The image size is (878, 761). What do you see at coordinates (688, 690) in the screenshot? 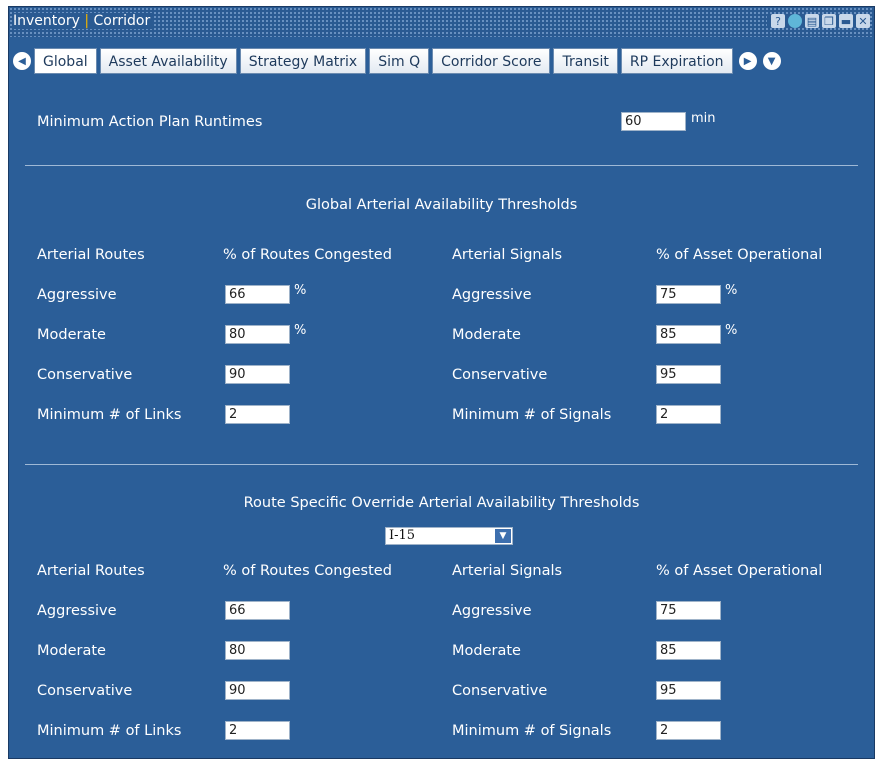
I see `override-signal-conservative-input: 95` at bounding box center [688, 690].